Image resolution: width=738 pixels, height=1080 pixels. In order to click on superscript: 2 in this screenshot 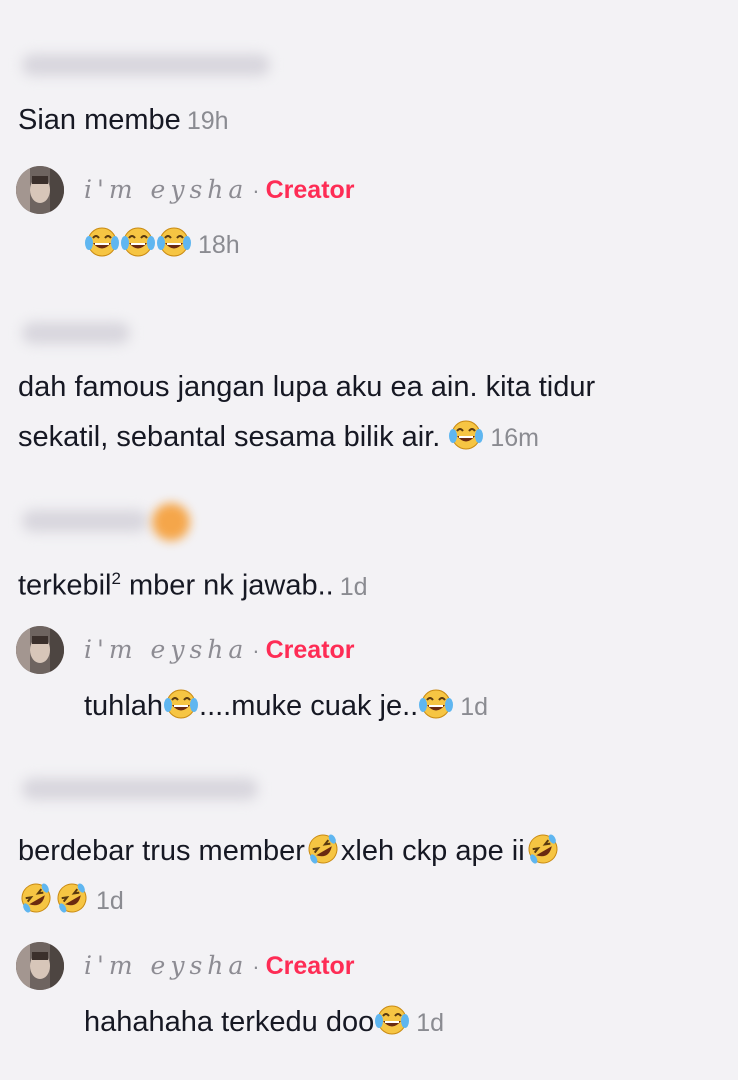, I will do `click(116, 578)`.